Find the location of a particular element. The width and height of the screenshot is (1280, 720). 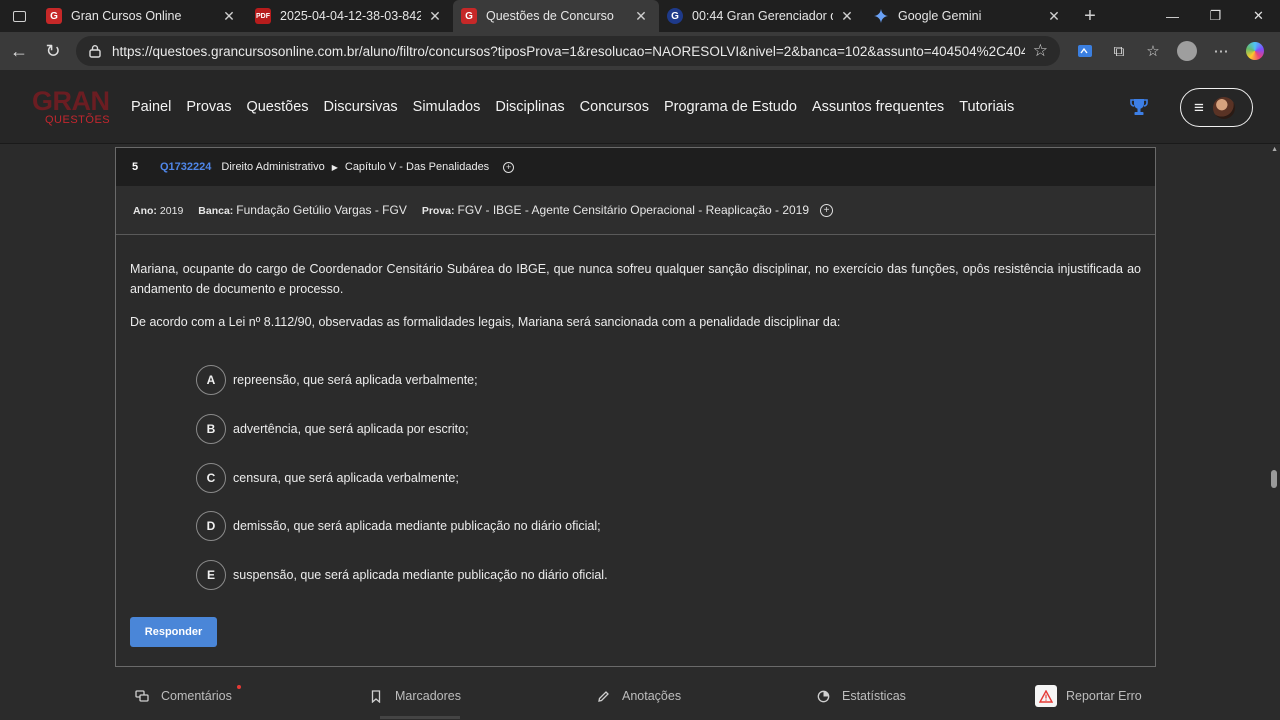

nav-painel: Painel is located at coordinates (151, 107).